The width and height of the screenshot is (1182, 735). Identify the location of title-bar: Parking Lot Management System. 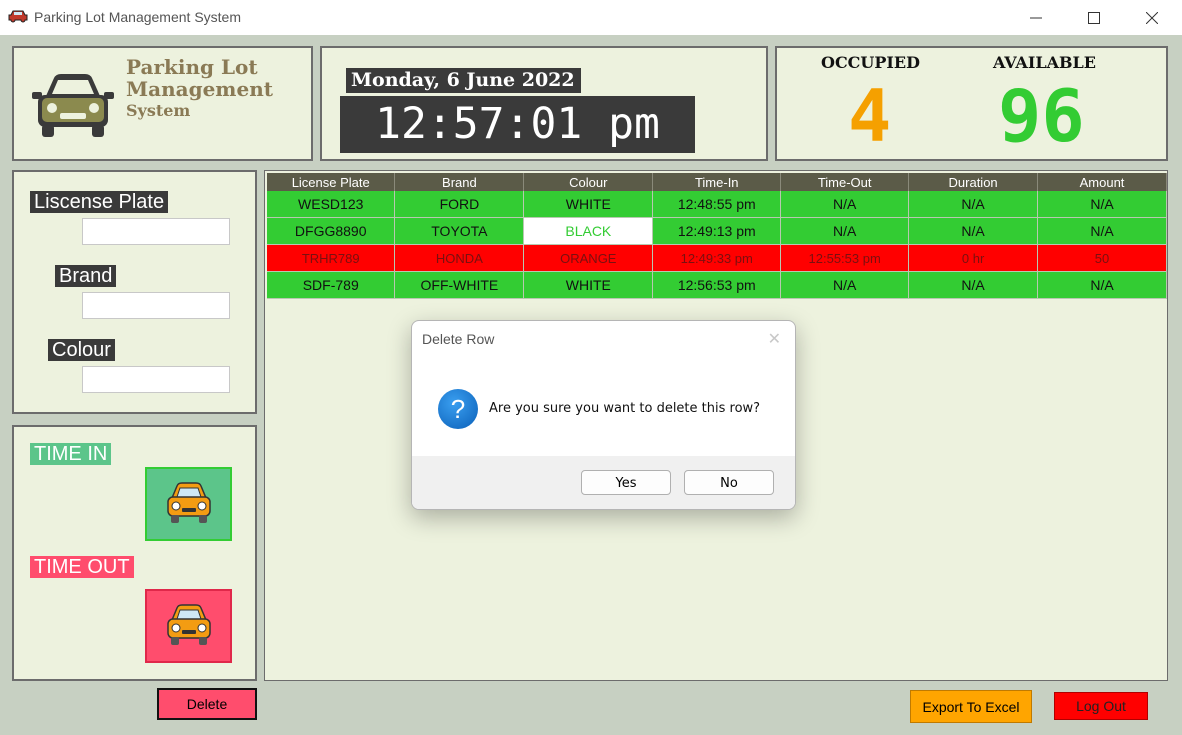
(591, 17).